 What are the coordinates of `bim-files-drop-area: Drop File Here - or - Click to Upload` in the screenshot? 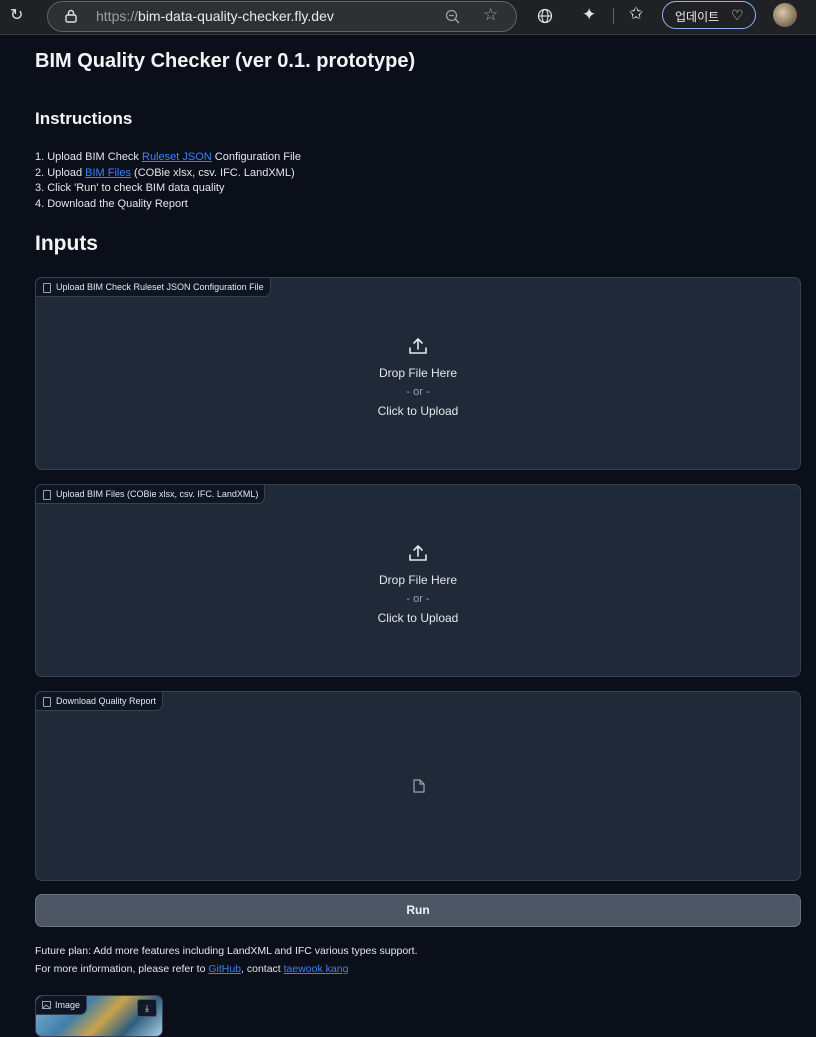 It's located at (418, 584).